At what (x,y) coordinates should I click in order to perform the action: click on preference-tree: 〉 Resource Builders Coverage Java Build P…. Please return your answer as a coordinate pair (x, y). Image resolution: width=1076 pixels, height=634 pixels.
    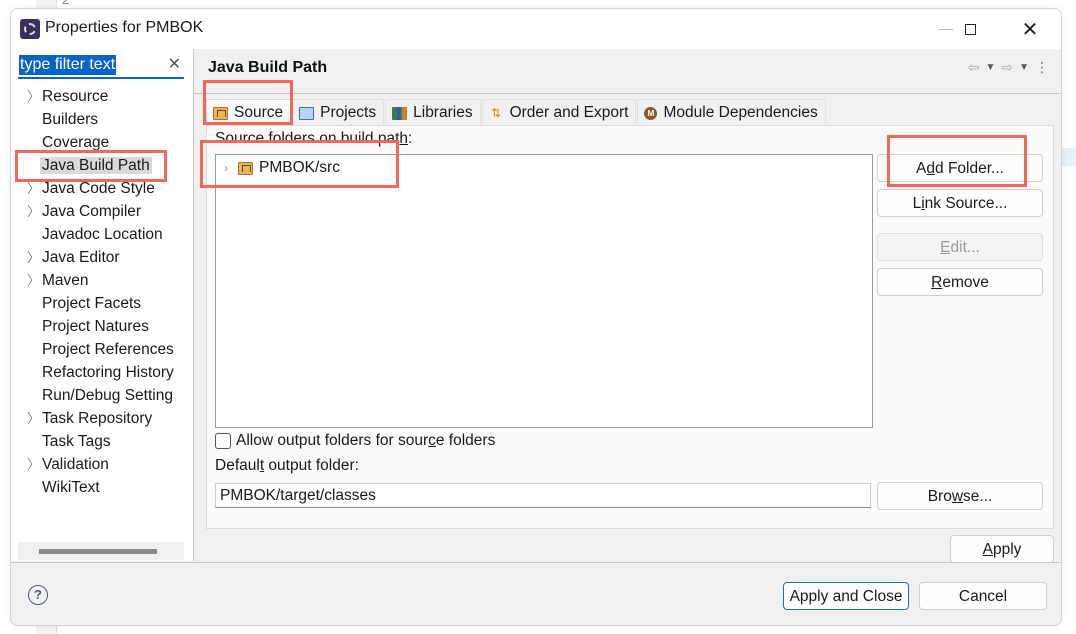
    Looking at the image, I should click on (102, 292).